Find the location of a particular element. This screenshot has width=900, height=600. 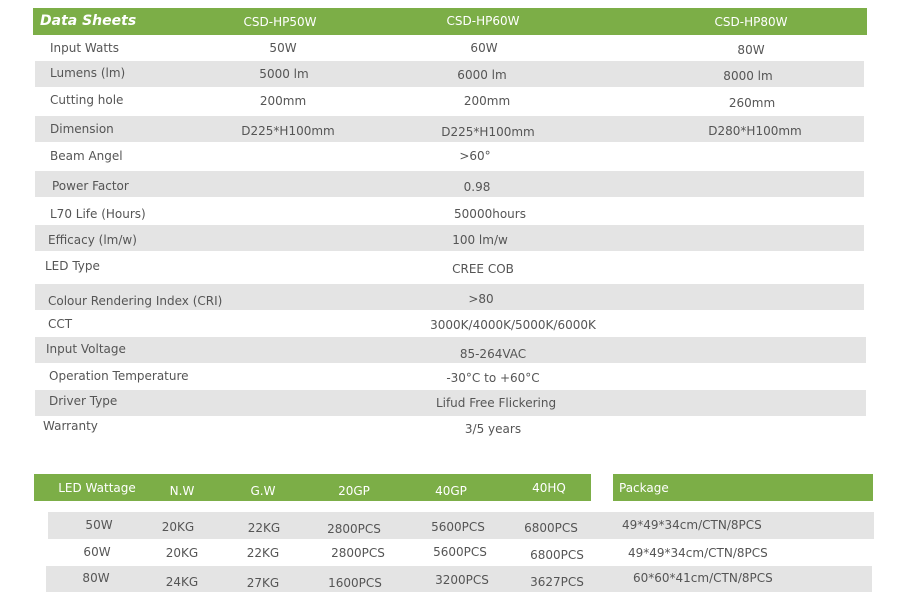

cell-lumens-60w: 6000 lm is located at coordinates (482, 75).